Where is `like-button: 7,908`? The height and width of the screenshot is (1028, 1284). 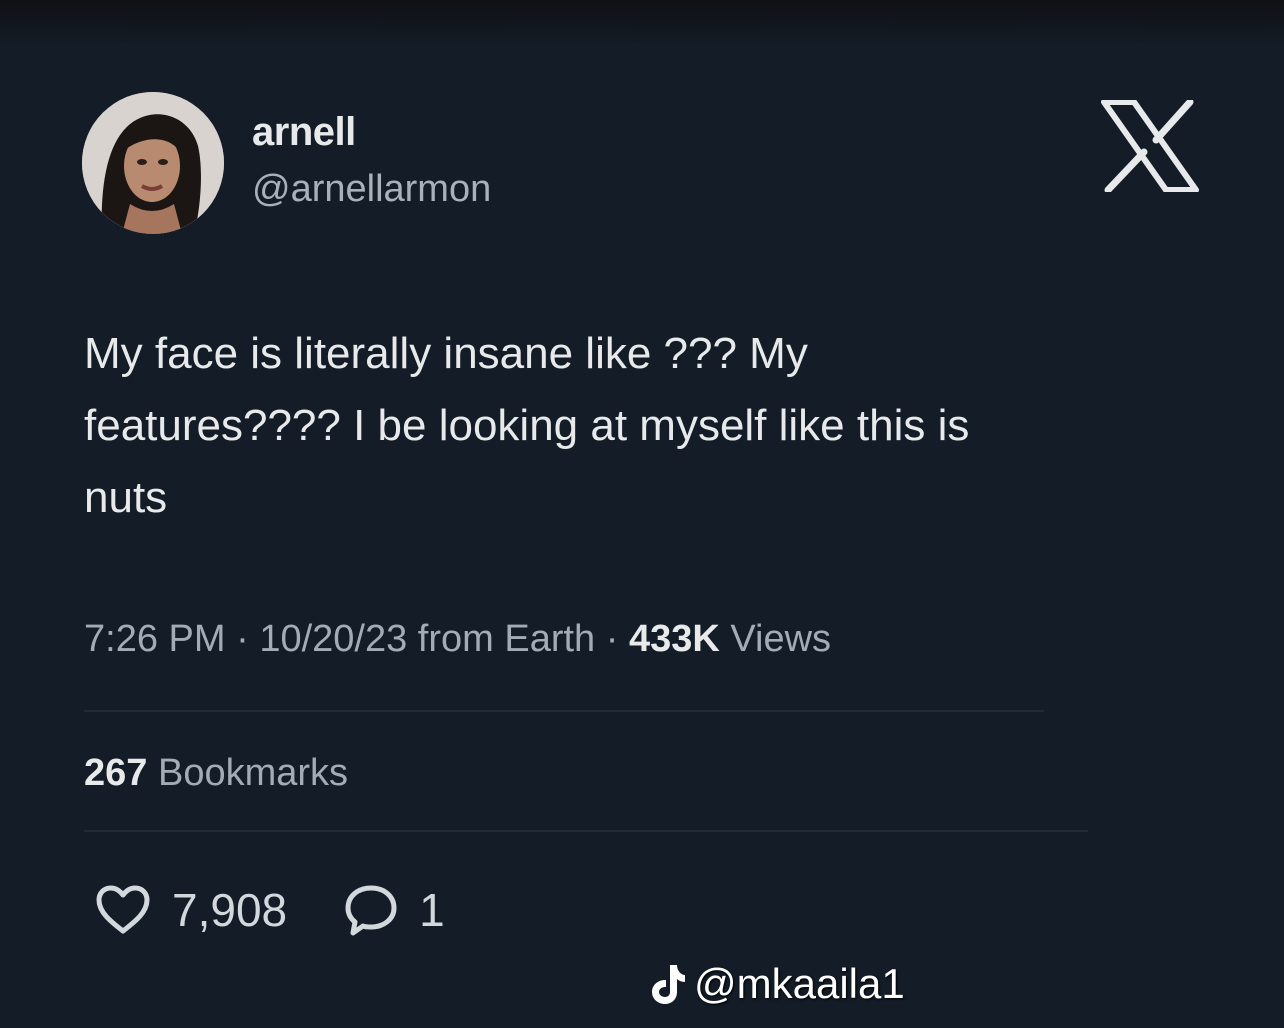 like-button: 7,908 is located at coordinates (190, 910).